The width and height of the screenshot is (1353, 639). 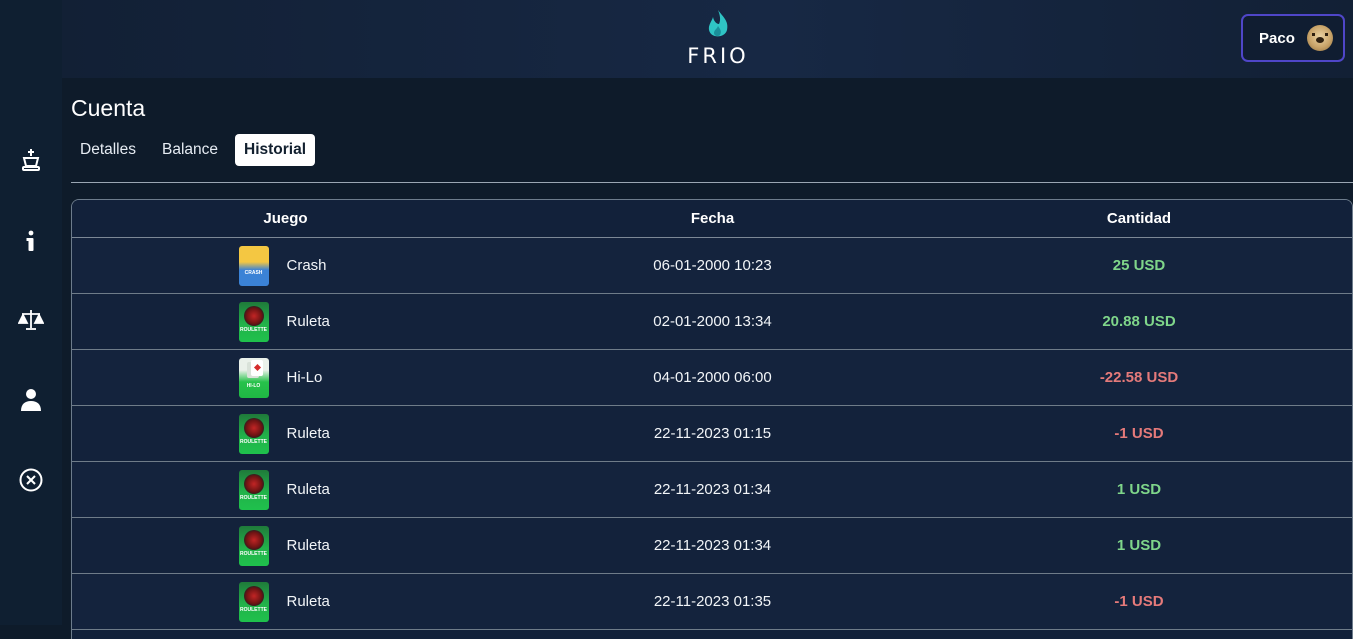 What do you see at coordinates (1277, 38) in the screenshot?
I see `user-name: Paco` at bounding box center [1277, 38].